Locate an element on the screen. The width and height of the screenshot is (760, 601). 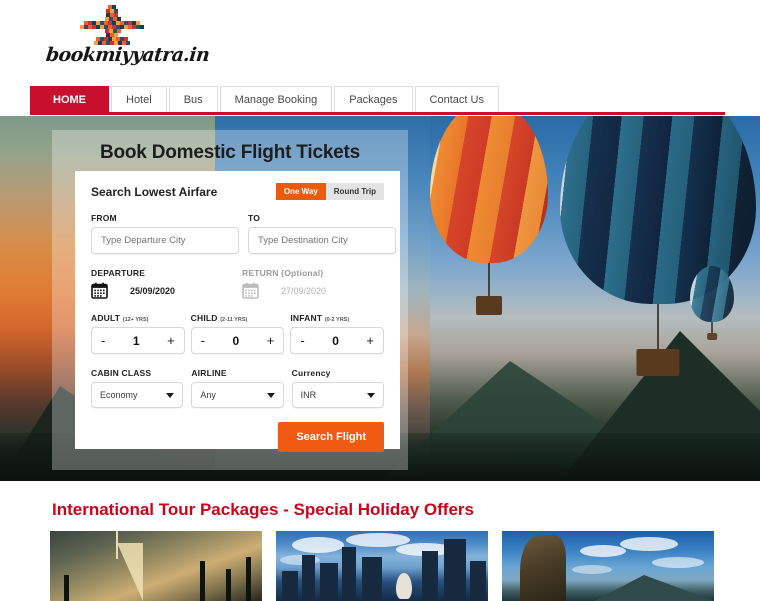
rock-cliff-icon is located at coordinates (543, 568).